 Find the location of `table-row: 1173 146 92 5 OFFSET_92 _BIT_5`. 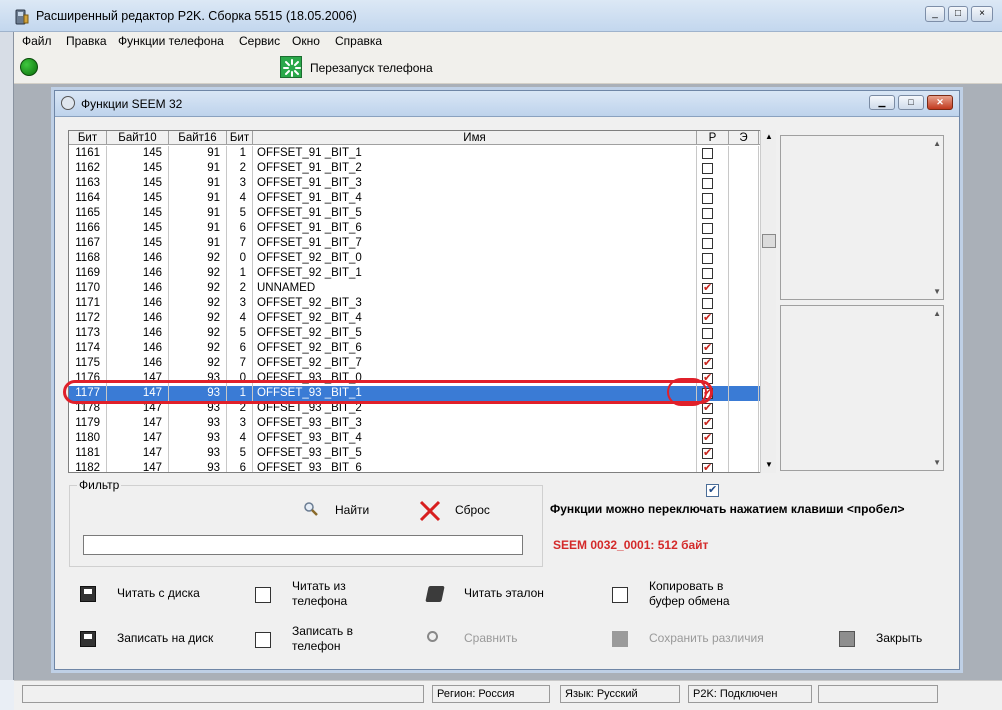

table-row: 1173 146 92 5 OFFSET_92 _BIT_5 is located at coordinates (421, 333).